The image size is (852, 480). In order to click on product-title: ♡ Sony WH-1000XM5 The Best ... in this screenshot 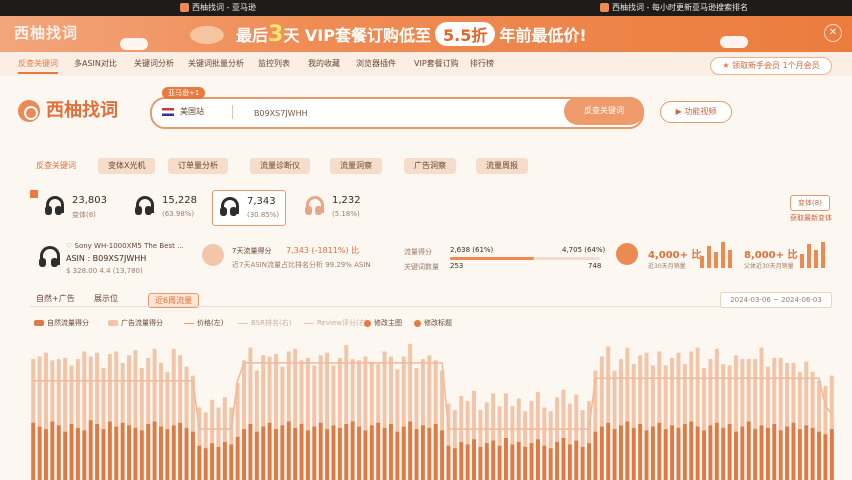, I will do `click(125, 246)`.